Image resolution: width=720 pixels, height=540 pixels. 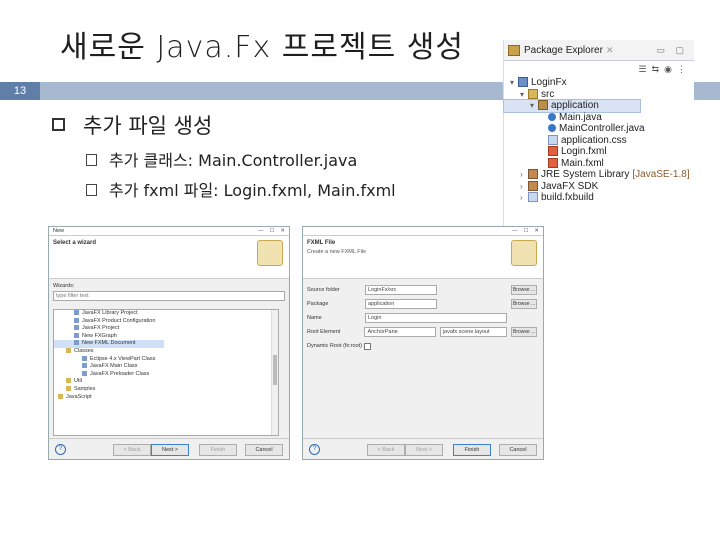 What do you see at coordinates (672, 50) in the screenshot?
I see `view-menu-controls: ▭ ▢` at bounding box center [672, 50].